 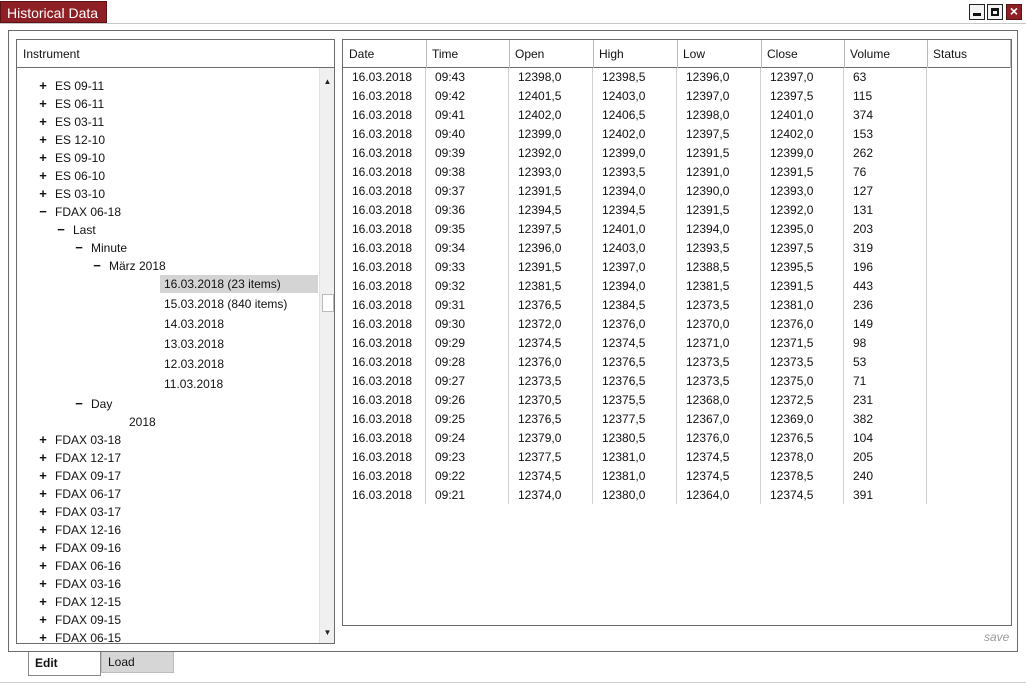 What do you see at coordinates (167, 212) in the screenshot?
I see `tree-item: − FDAX 06-18` at bounding box center [167, 212].